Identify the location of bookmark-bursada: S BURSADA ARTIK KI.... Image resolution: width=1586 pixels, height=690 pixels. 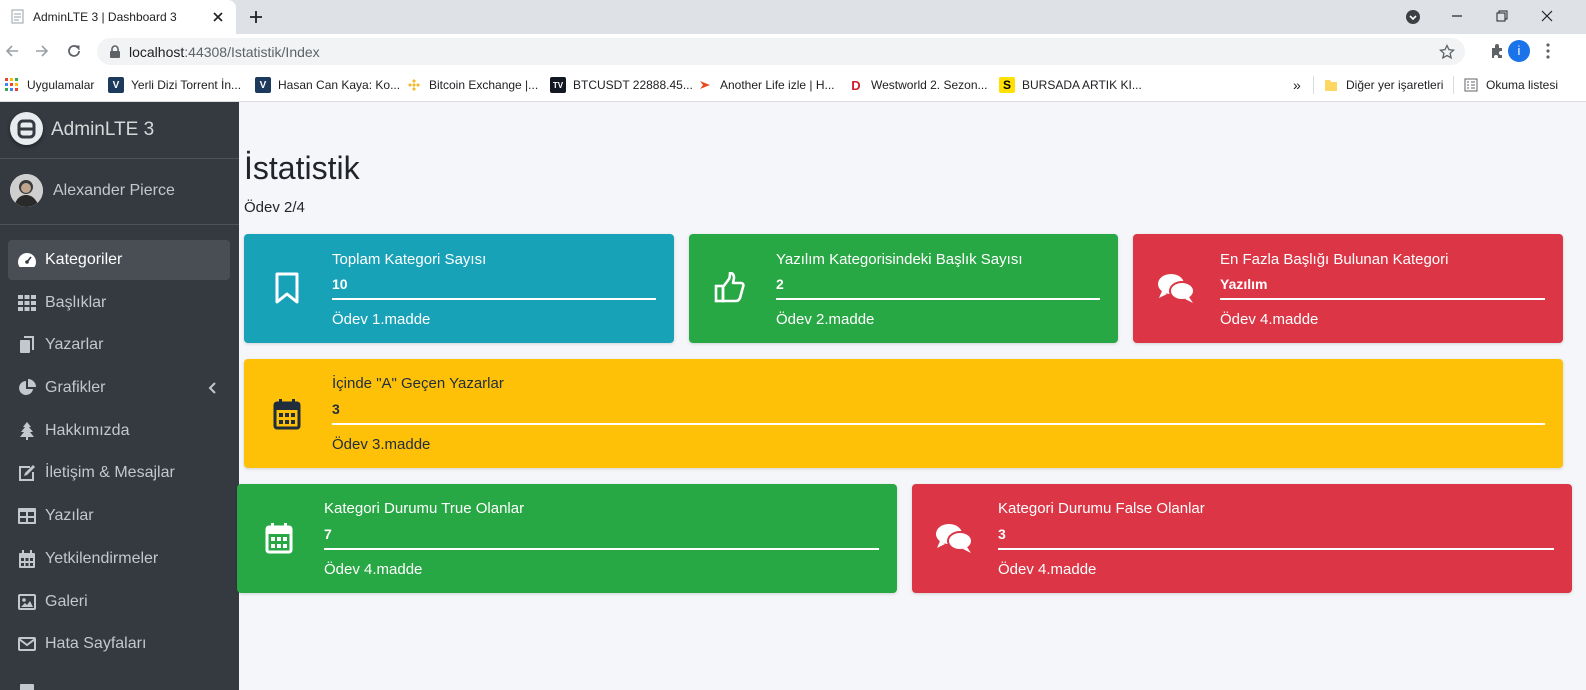
(1070, 85).